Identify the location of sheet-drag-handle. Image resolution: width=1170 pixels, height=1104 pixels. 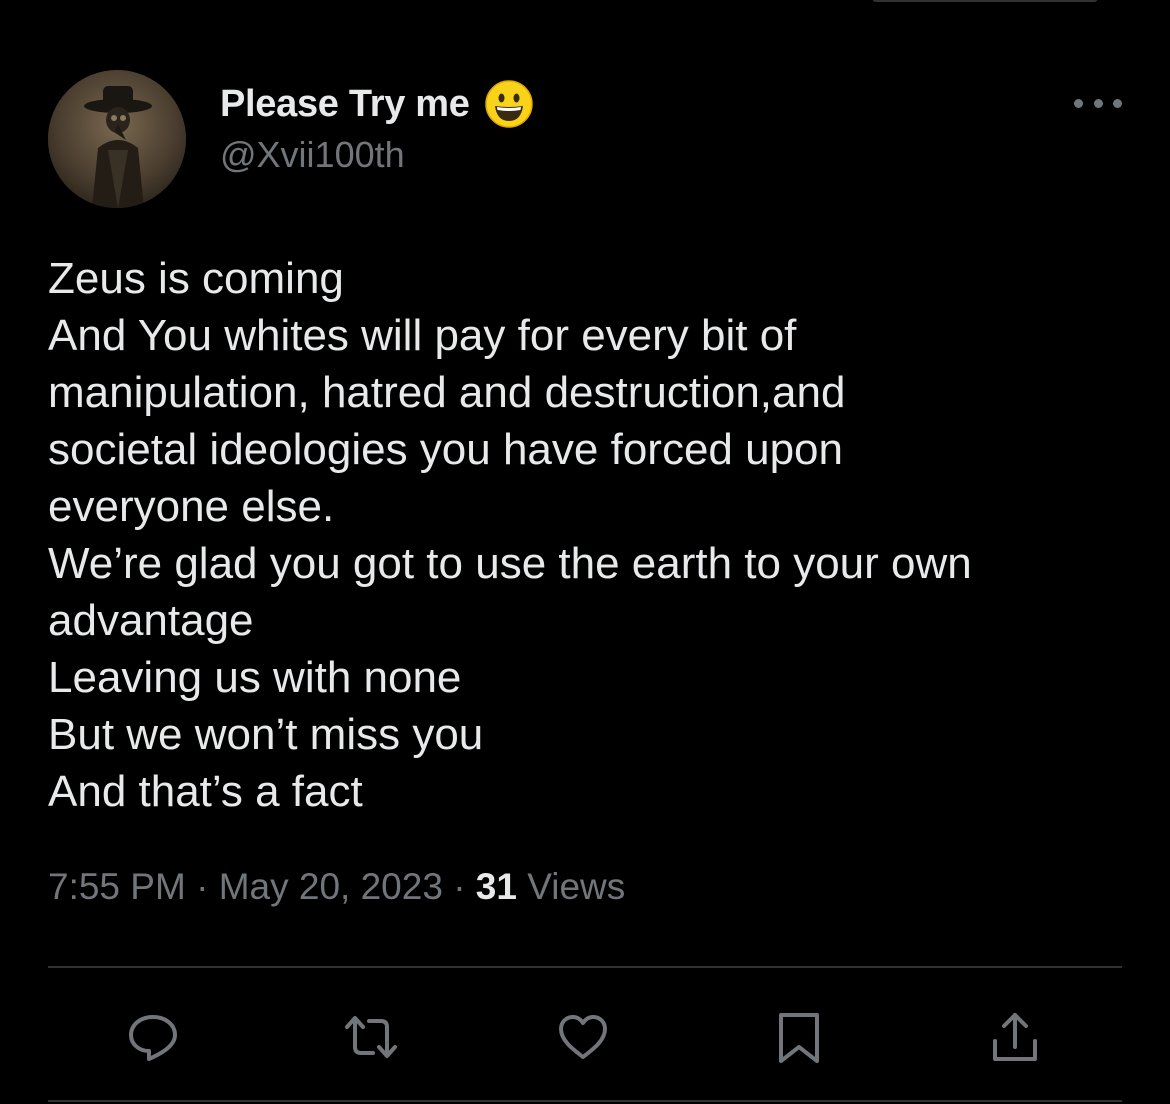
(985, 1).